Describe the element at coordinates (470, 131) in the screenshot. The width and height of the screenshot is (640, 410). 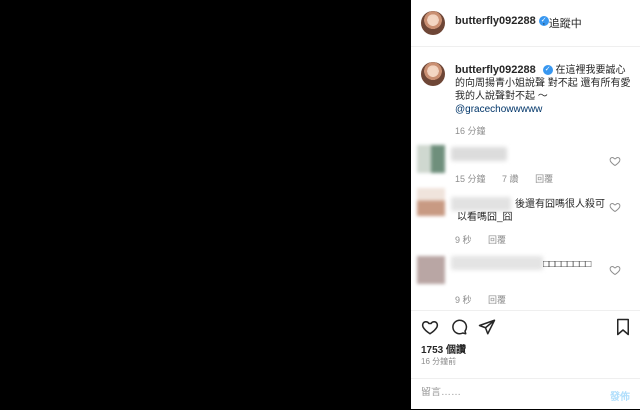
I see `caption-time: 16 分鐘` at that location.